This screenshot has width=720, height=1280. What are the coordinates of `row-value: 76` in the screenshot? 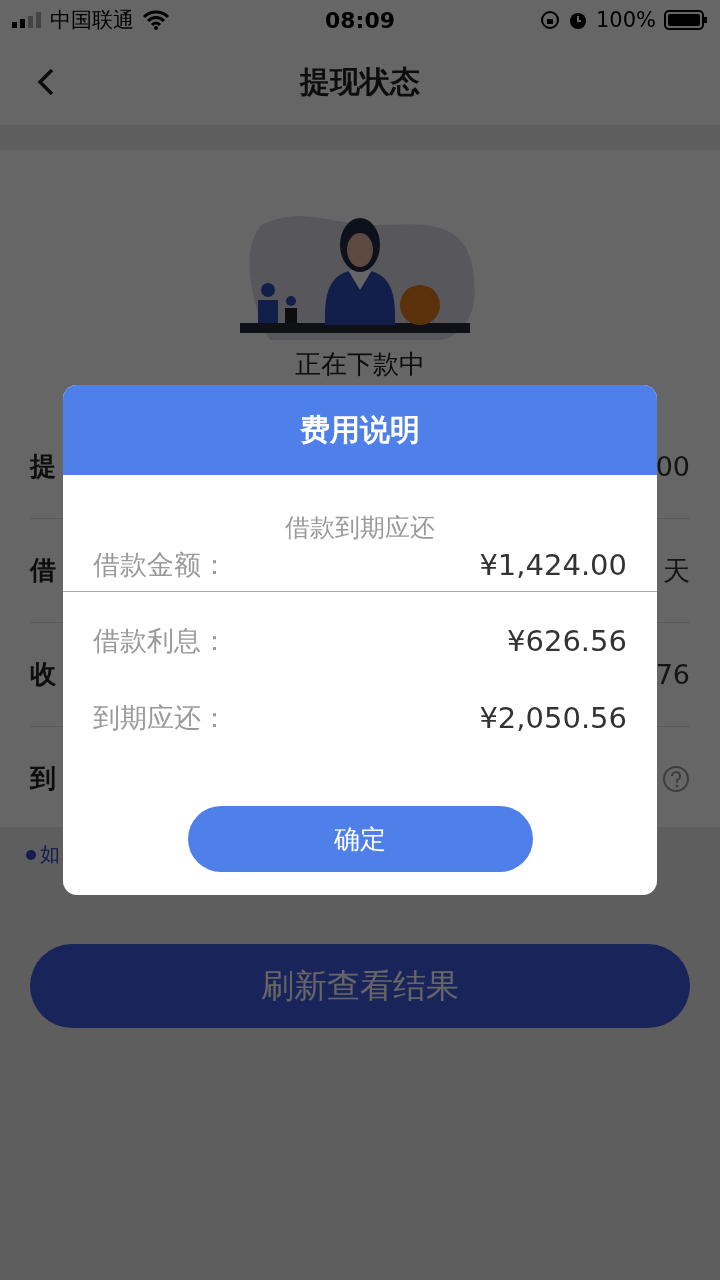 It's located at (672, 674).